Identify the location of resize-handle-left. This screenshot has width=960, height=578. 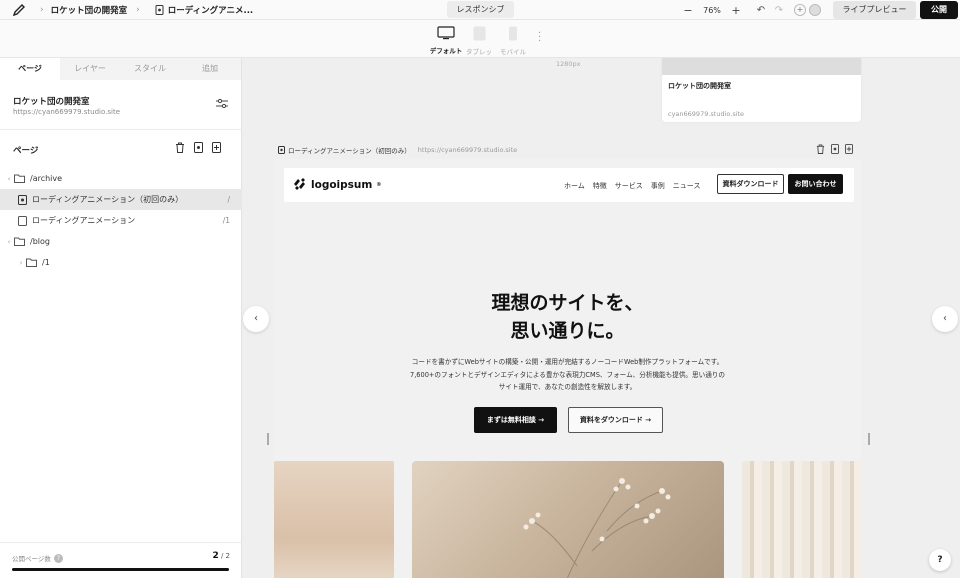
(268, 439).